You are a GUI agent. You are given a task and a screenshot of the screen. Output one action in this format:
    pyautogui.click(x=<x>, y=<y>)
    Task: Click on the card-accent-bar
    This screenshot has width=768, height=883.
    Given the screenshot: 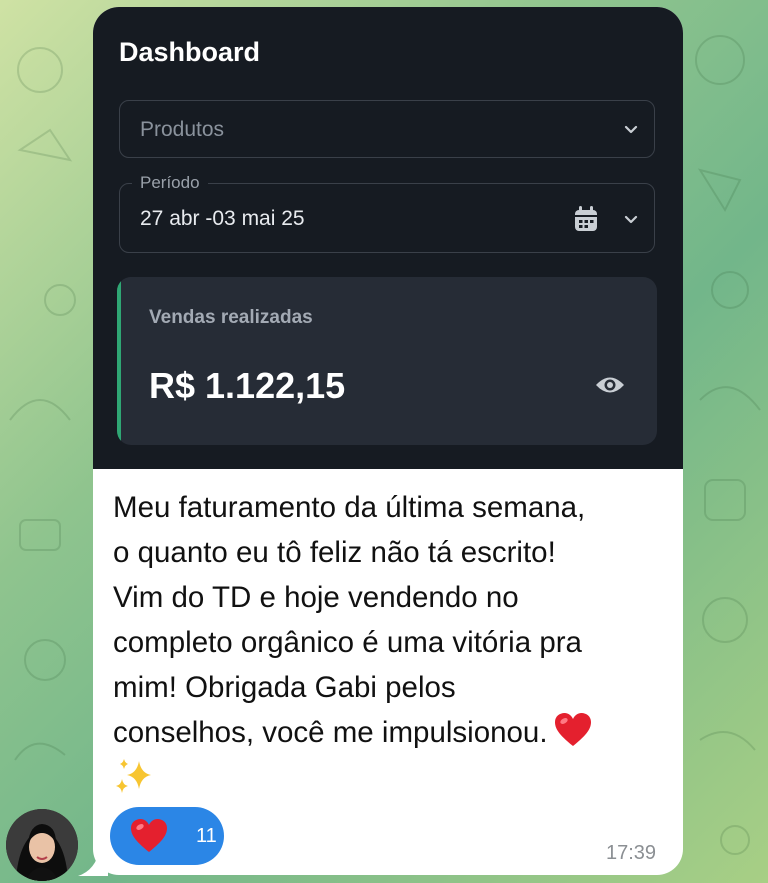 What is the action you would take?
    pyautogui.click(x=119, y=361)
    